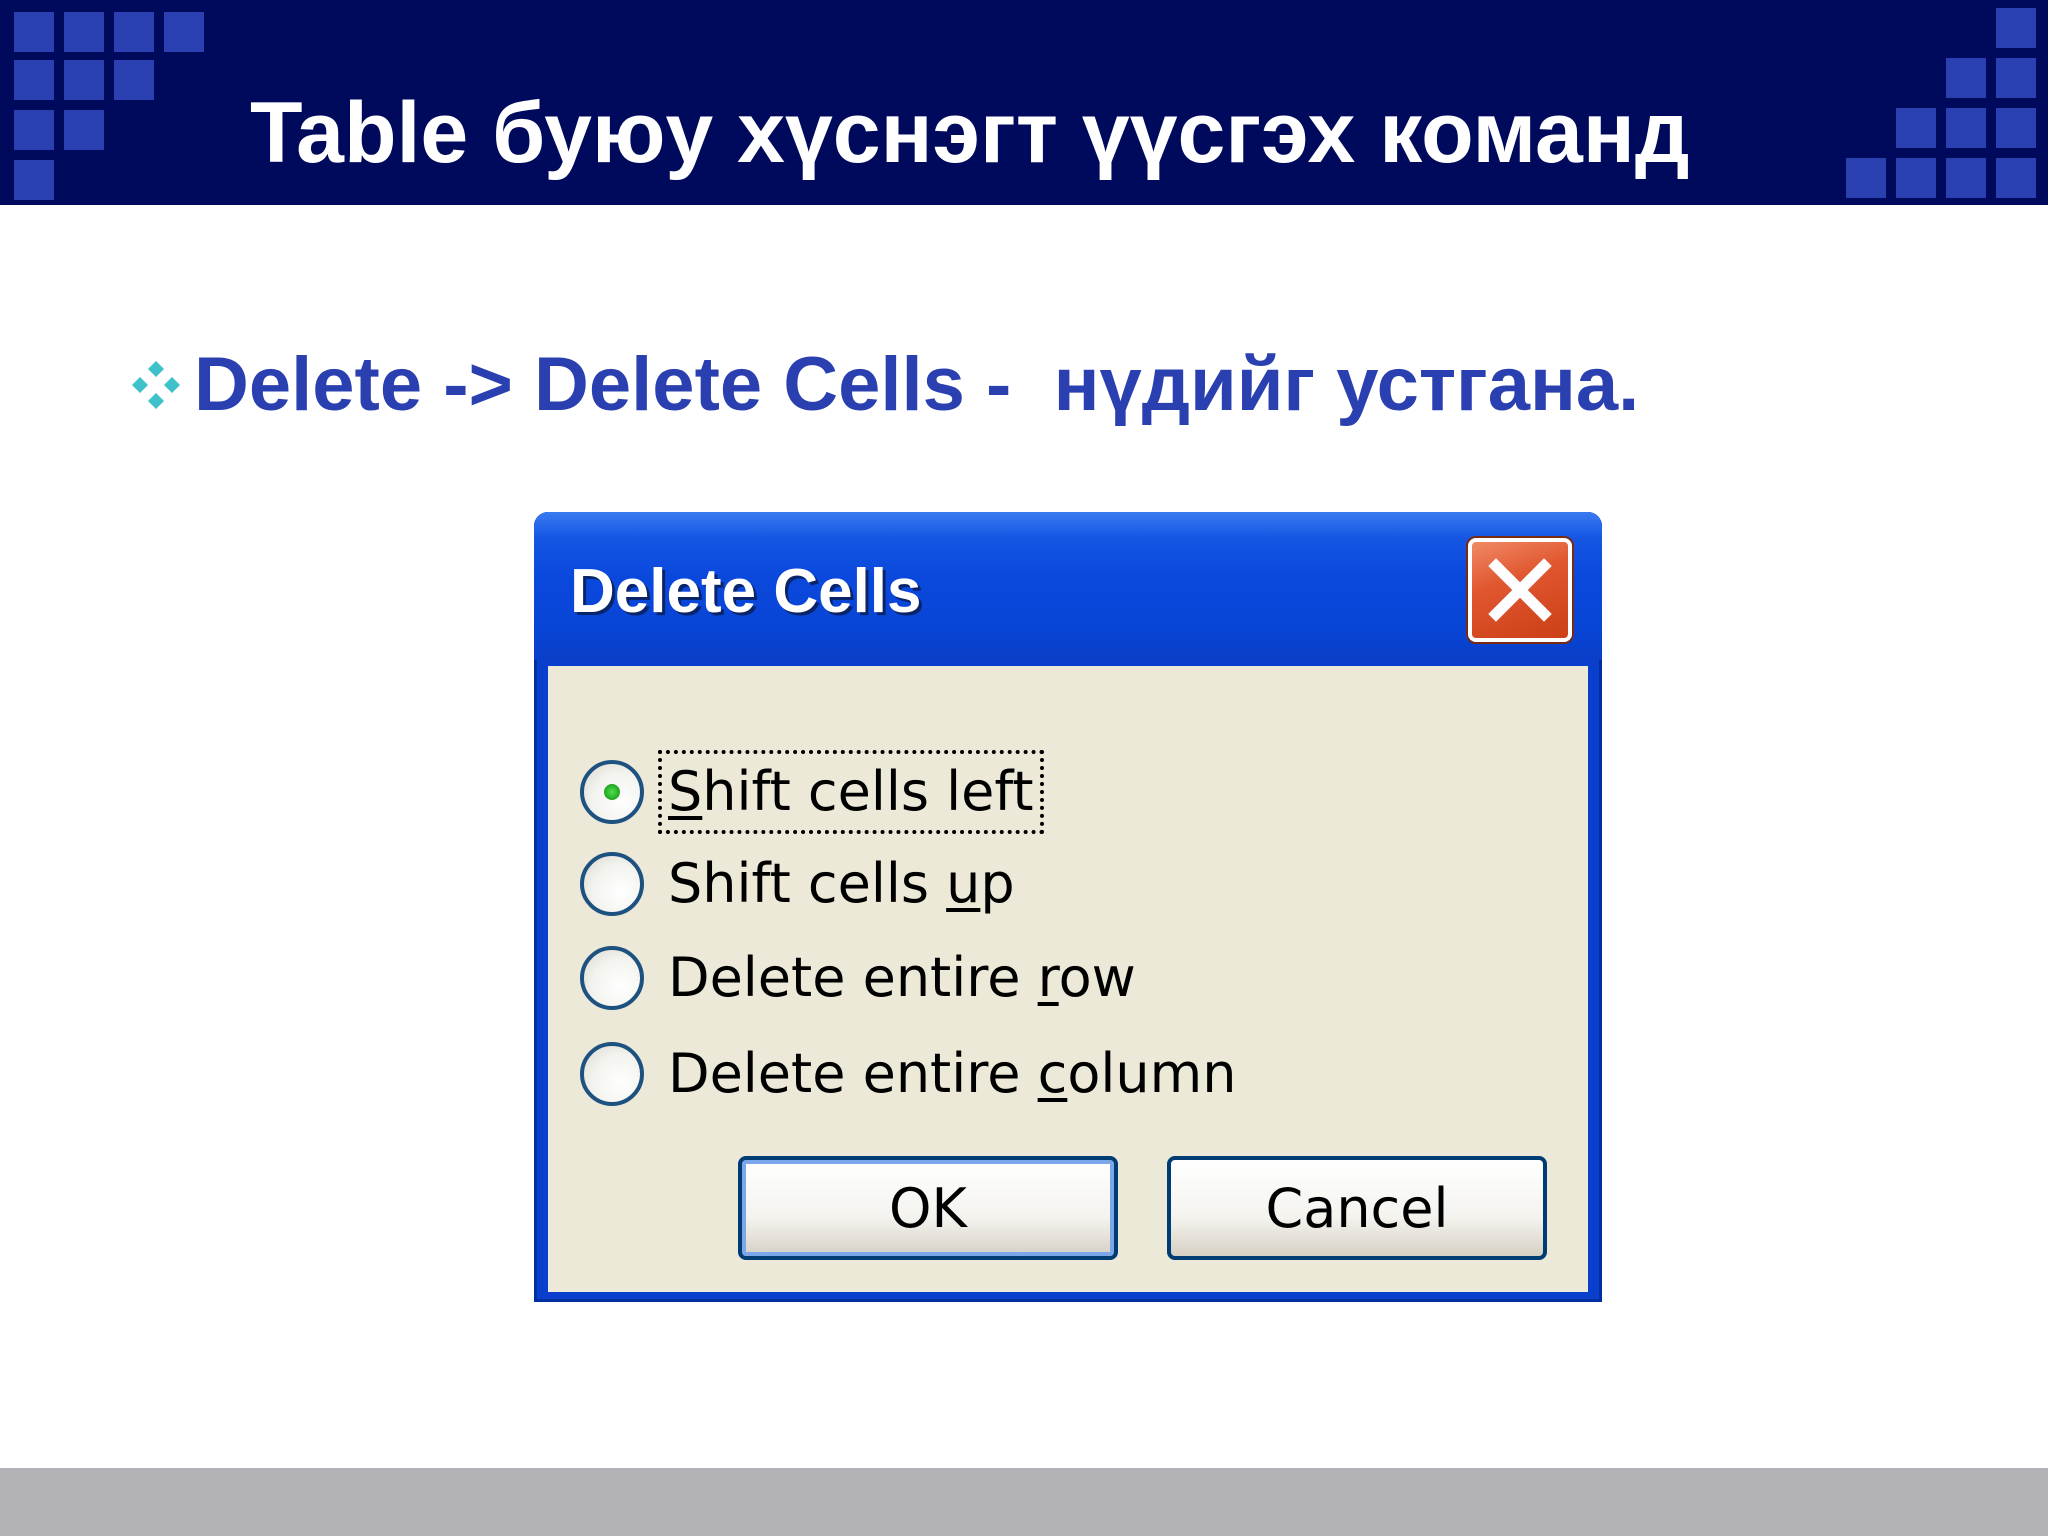  Describe the element at coordinates (851, 792) in the screenshot. I see `option-label: Shift cells left` at that location.